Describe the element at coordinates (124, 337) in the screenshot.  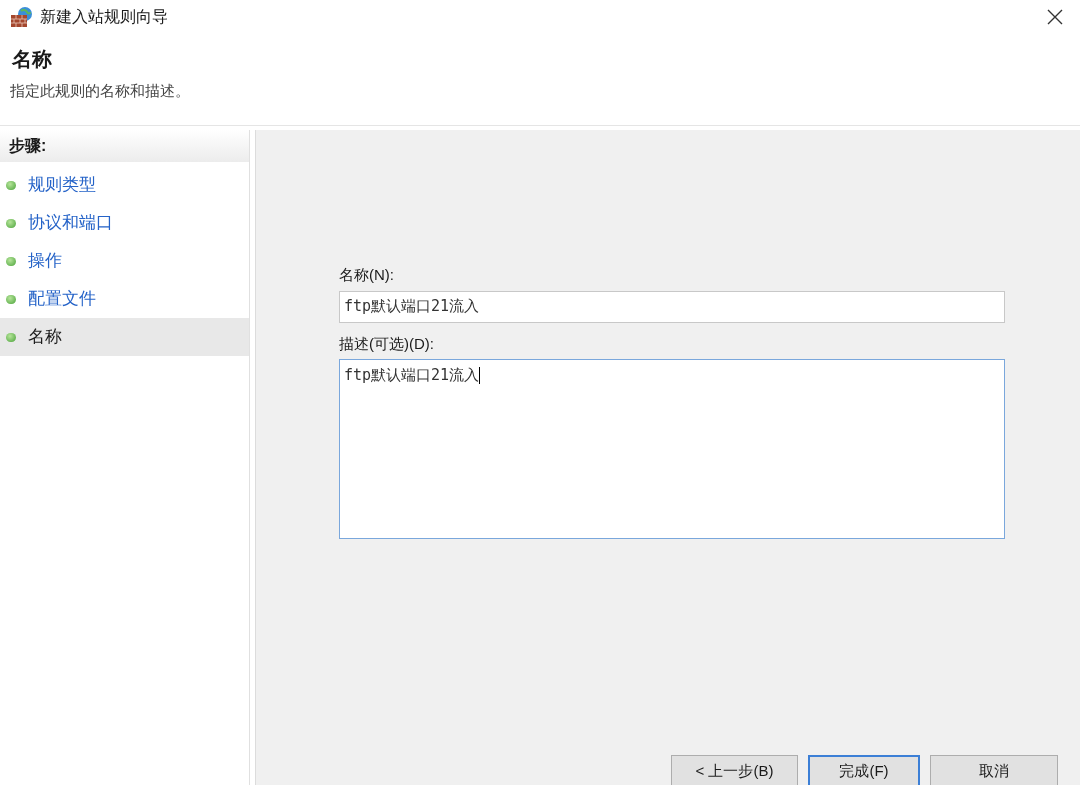
I see `step-item: 名称` at that location.